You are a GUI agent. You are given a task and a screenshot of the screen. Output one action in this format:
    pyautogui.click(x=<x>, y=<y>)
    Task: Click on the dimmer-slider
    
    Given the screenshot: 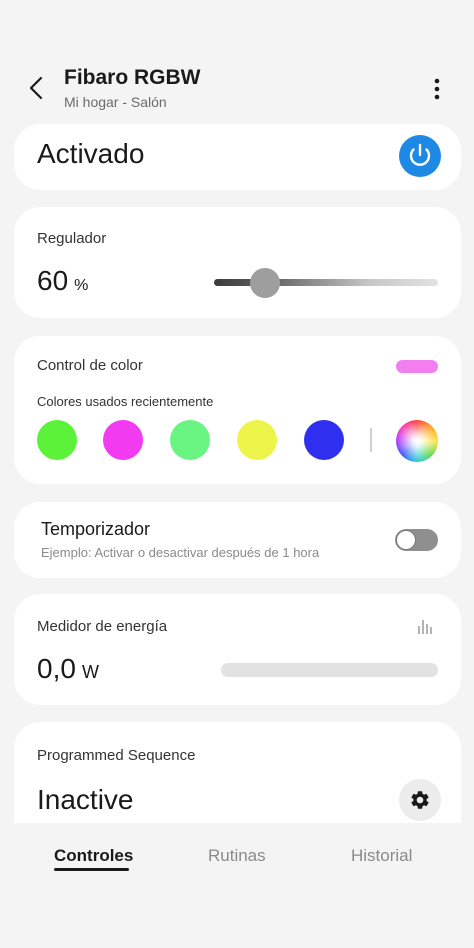 What is the action you would take?
    pyautogui.click(x=326, y=282)
    